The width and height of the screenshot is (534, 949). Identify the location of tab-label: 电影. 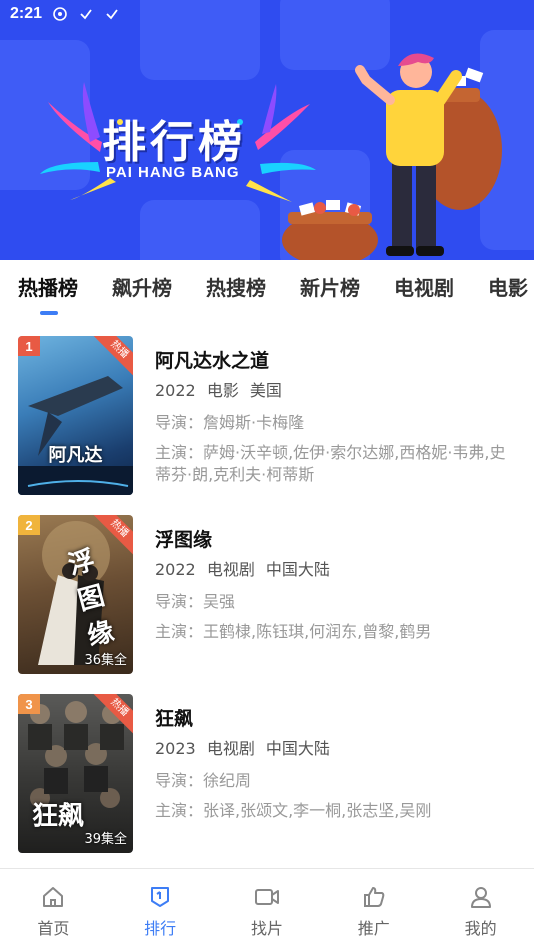
(508, 287).